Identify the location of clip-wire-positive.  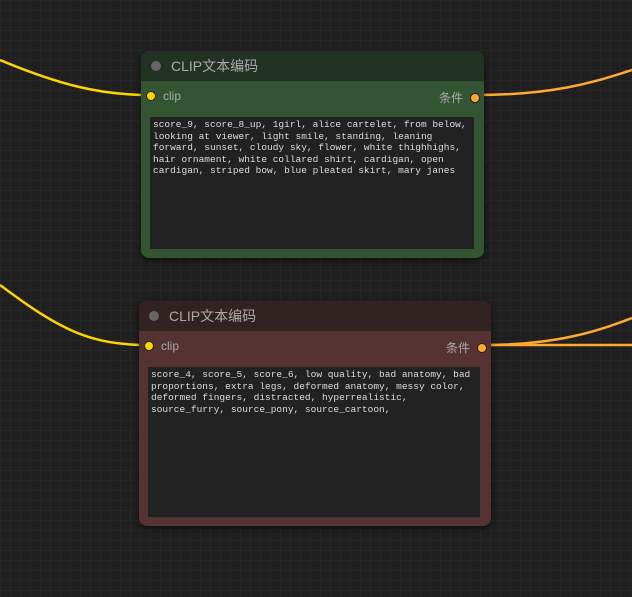
(75, 77).